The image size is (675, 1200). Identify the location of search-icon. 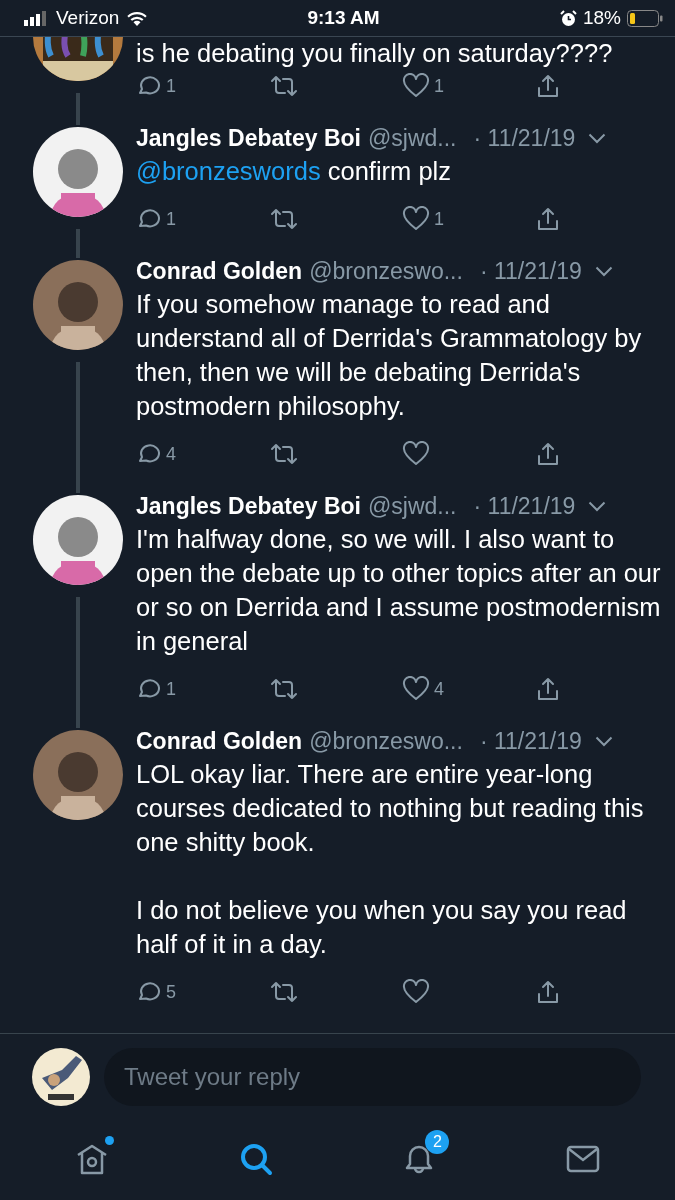
(255, 1159).